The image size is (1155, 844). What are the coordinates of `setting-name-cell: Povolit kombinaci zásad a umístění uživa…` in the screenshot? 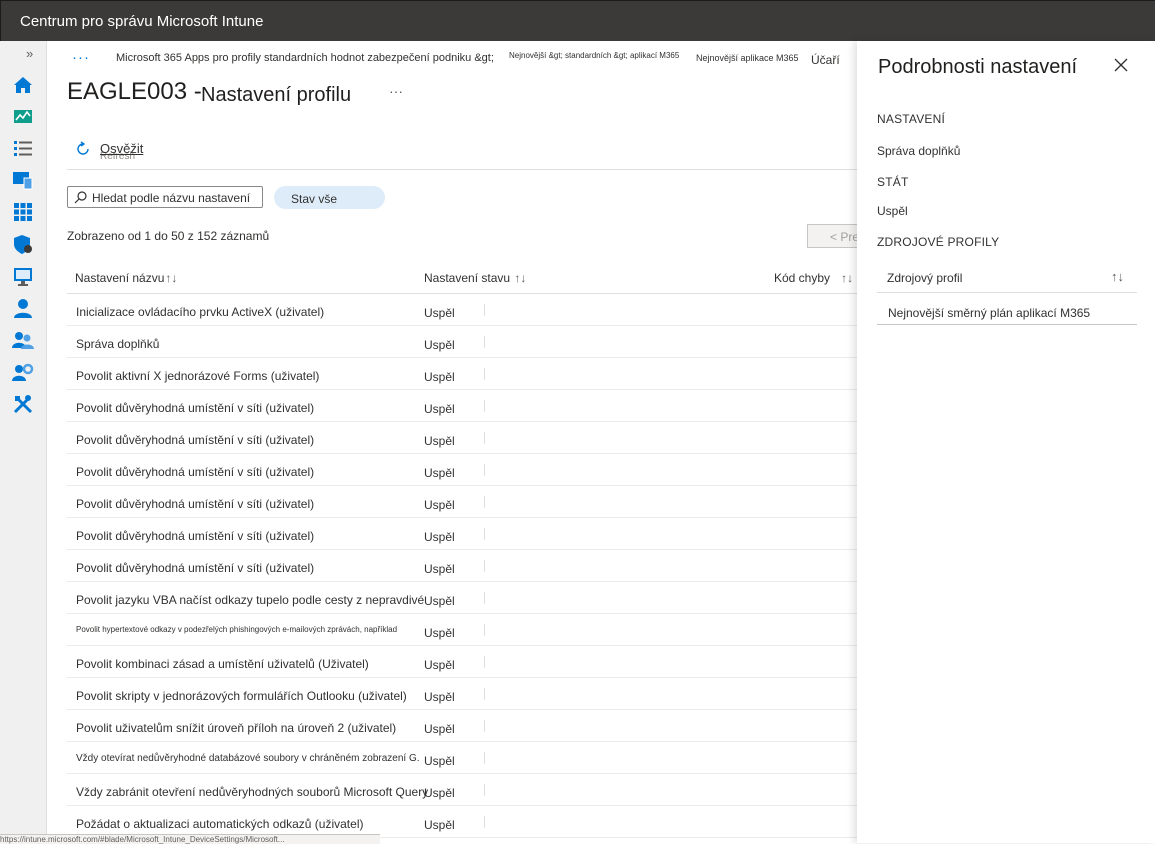 It's located at (222, 664).